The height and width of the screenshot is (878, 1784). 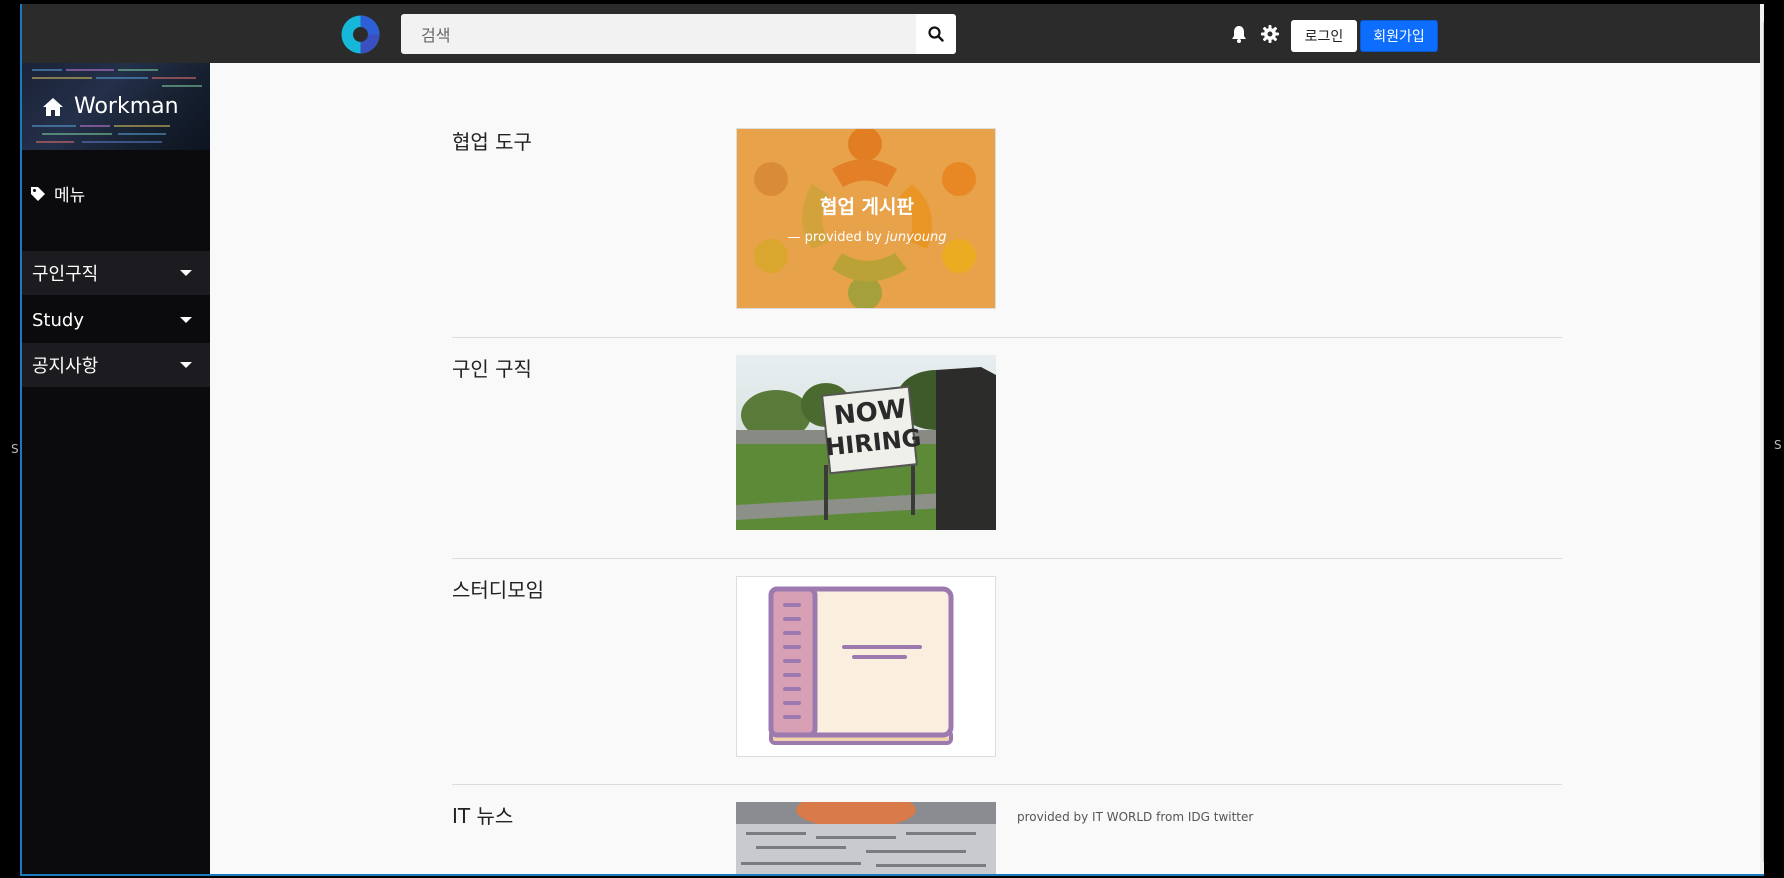 I want to click on sidebar-item-jobs: 구인구직, so click(x=116, y=273).